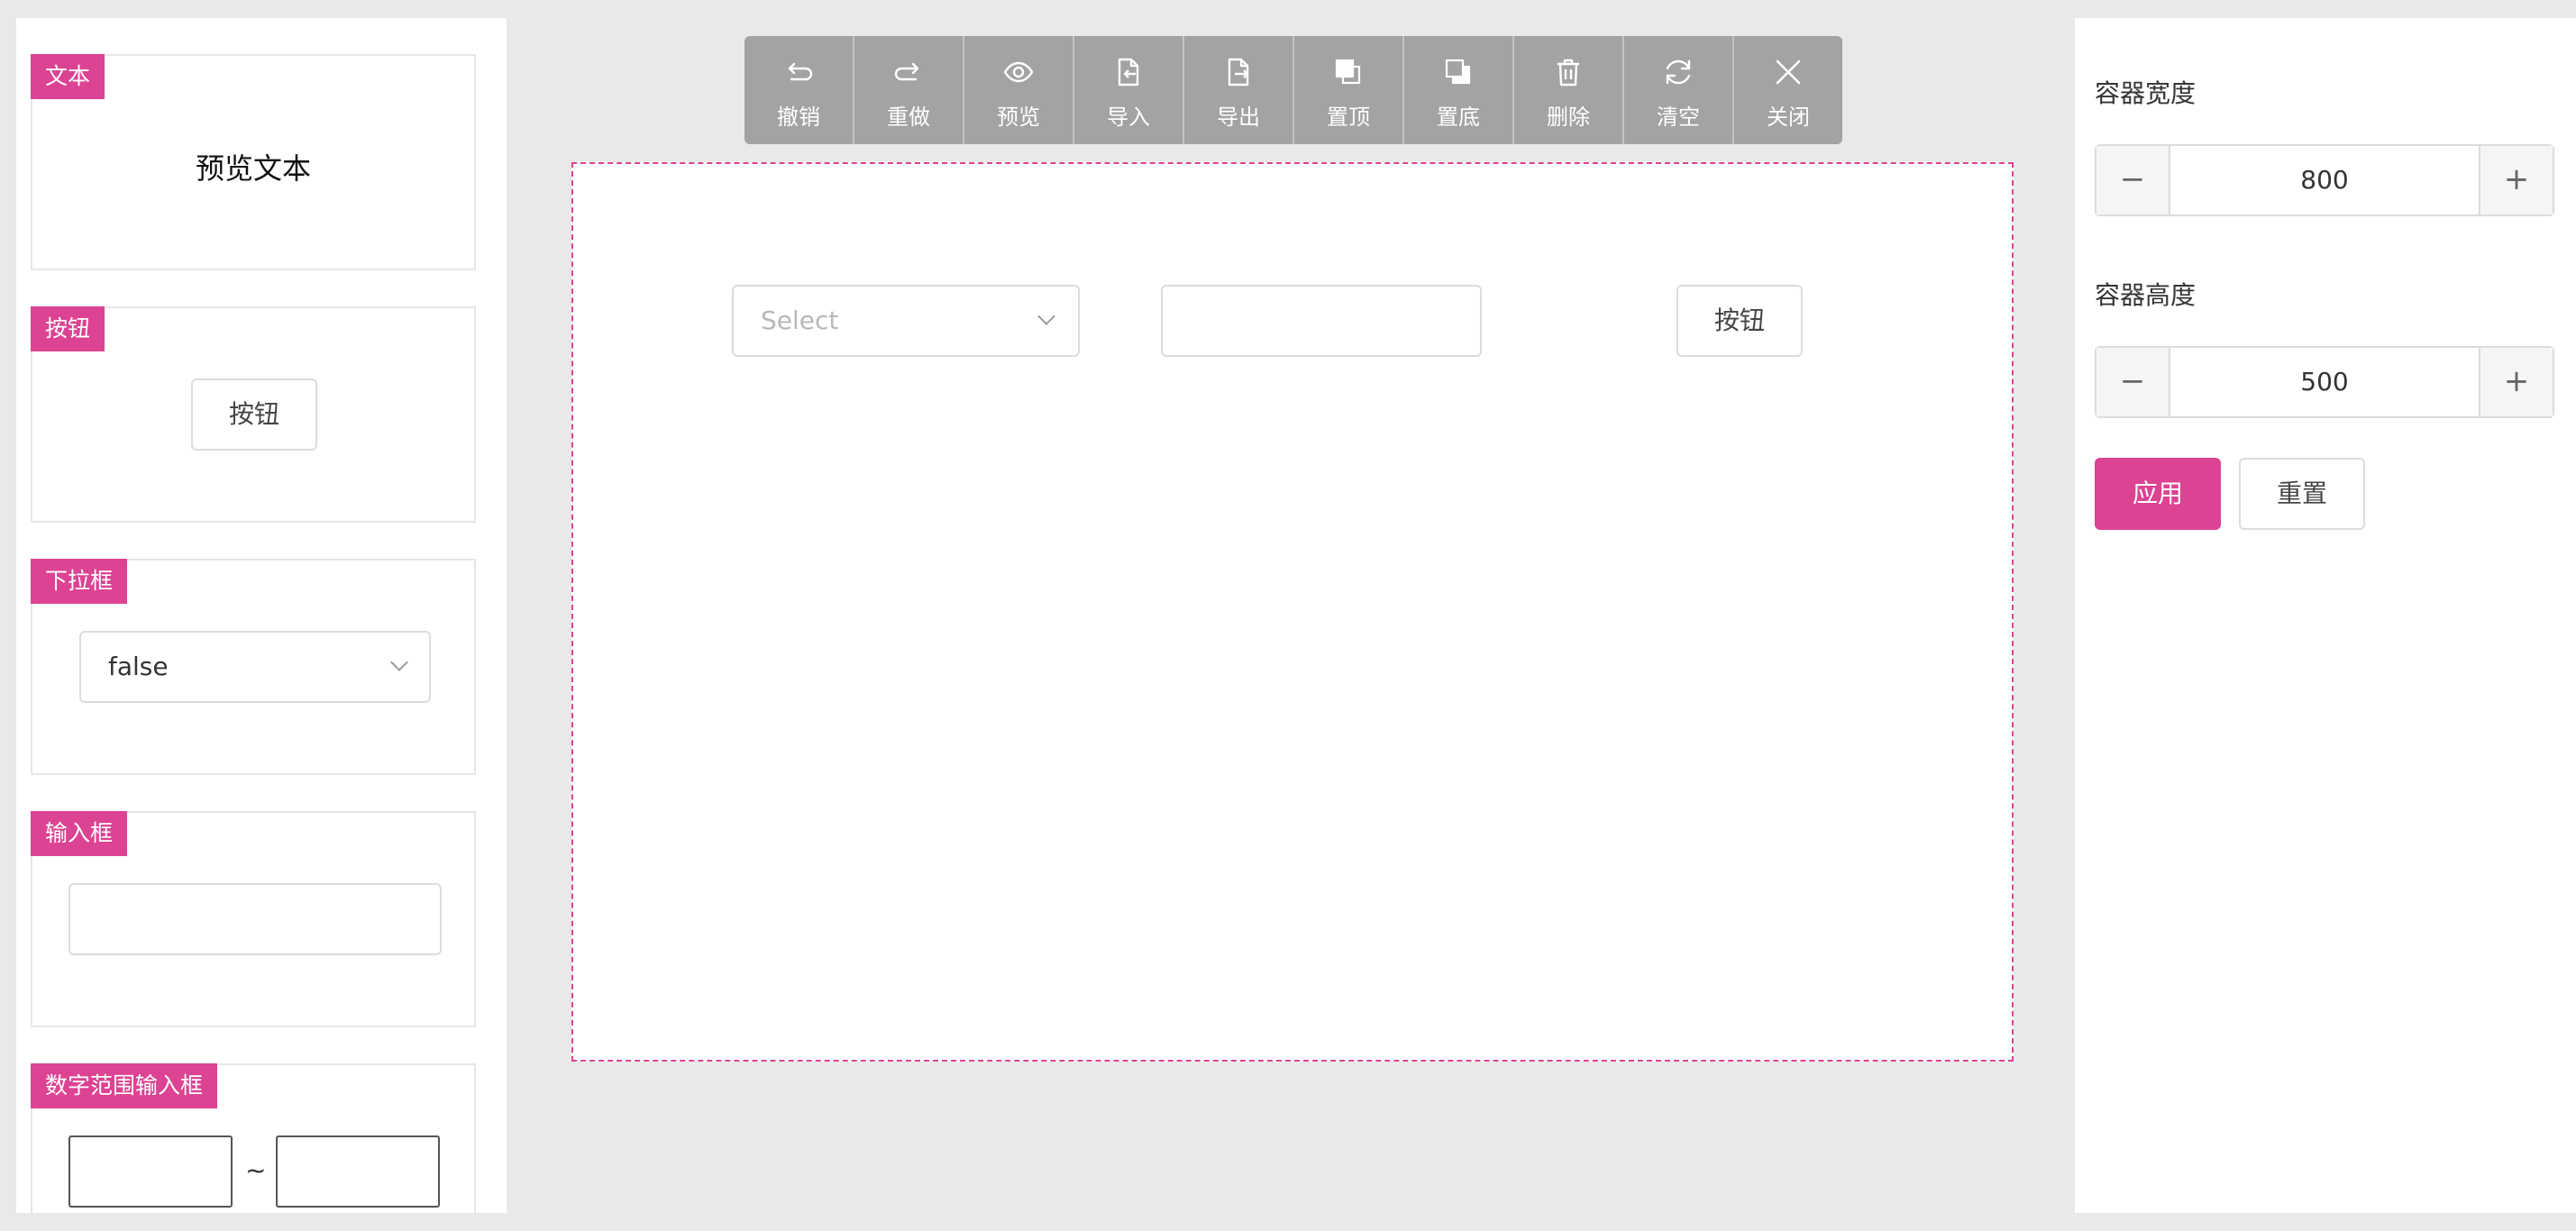 The image size is (2576, 1231). What do you see at coordinates (151, 1171) in the screenshot?
I see `range-min-input` at bounding box center [151, 1171].